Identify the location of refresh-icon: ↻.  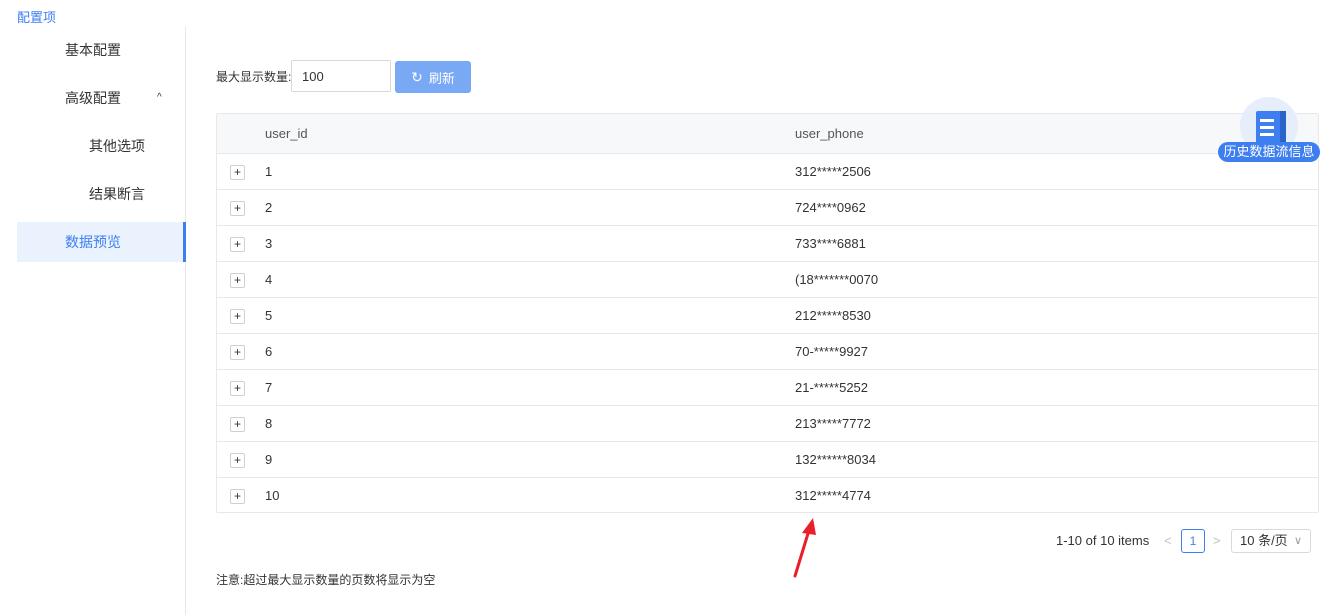
(417, 77).